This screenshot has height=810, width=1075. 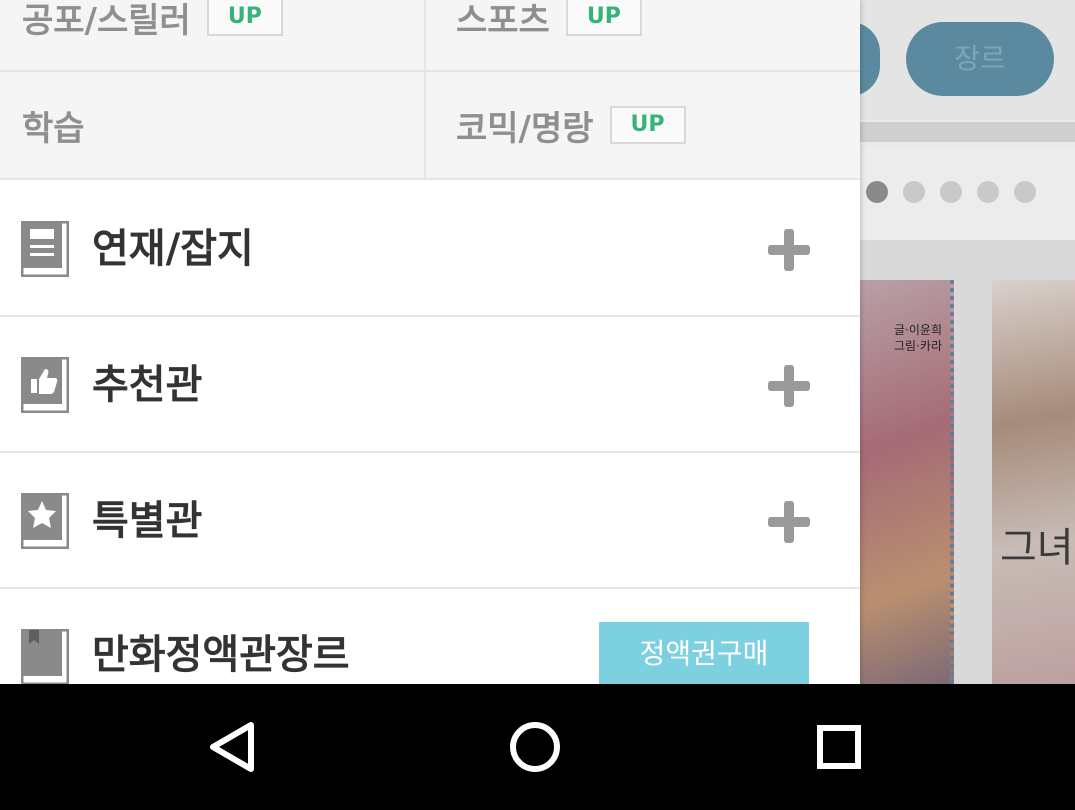 I want to click on menu-item-serial-magazine: 연재/잡지, so click(x=430, y=249).